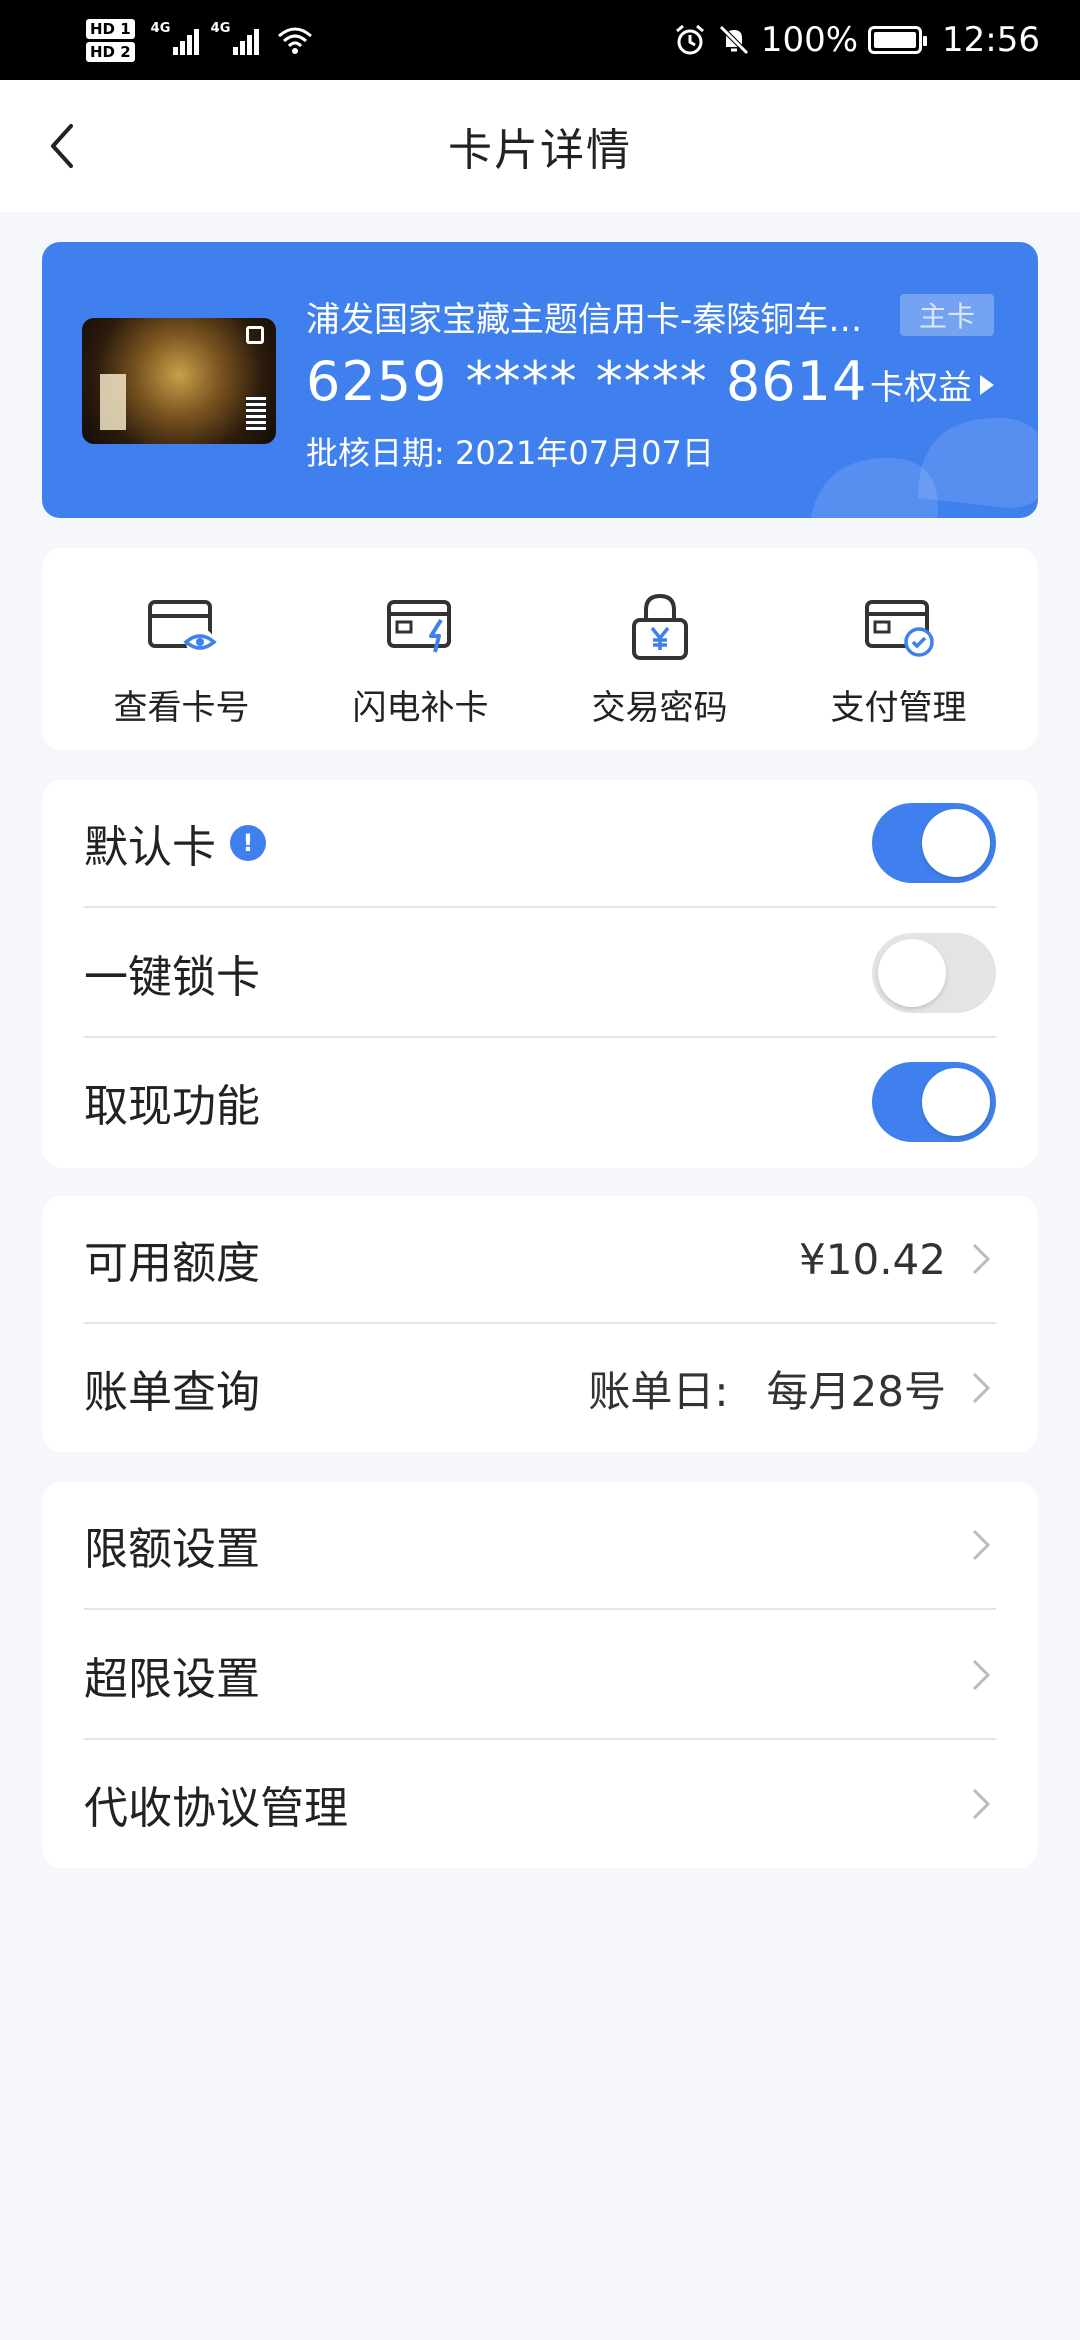 The height and width of the screenshot is (2340, 1080). What do you see at coordinates (418, 626) in the screenshot?
I see `card-lightning-icon` at bounding box center [418, 626].